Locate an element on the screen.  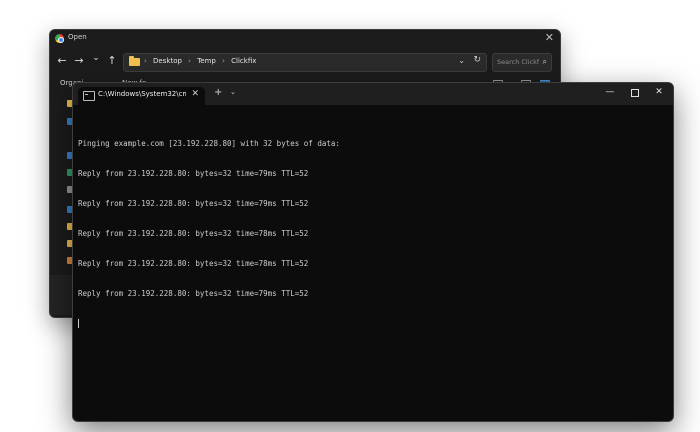
recent-locations-button: ⌄ is located at coordinates (96, 58).